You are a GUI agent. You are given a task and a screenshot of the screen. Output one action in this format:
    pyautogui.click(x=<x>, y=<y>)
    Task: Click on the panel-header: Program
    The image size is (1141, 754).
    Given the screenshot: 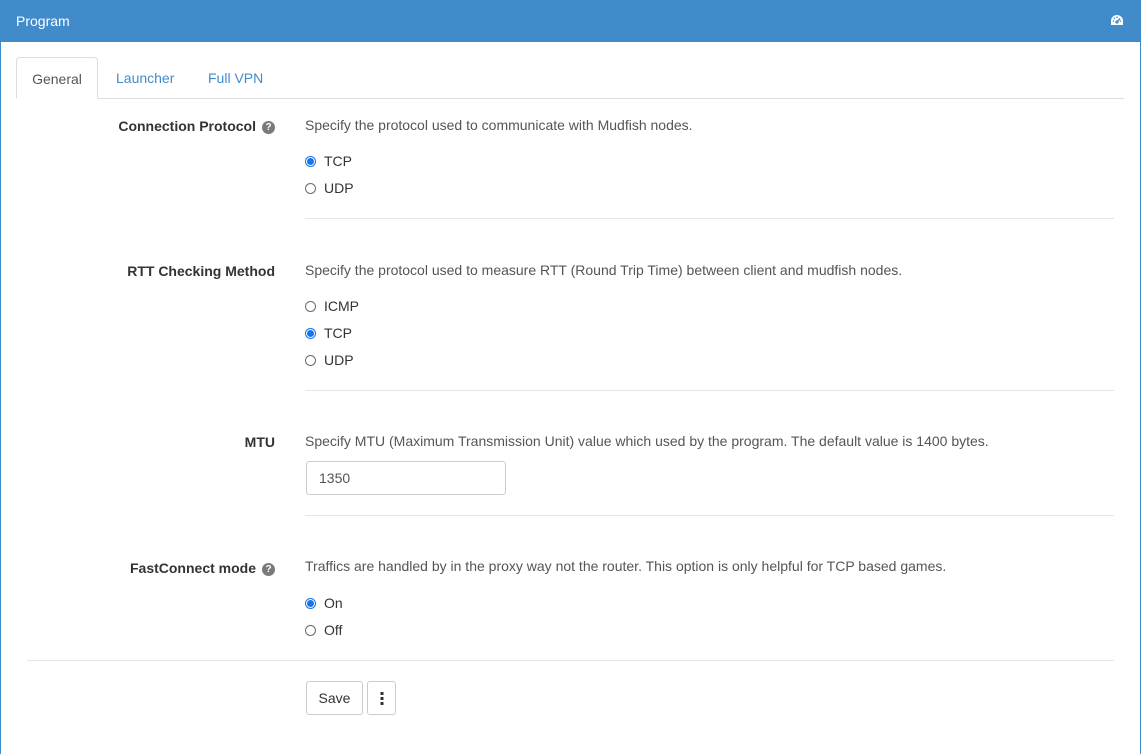 What is the action you would take?
    pyautogui.click(x=570, y=21)
    